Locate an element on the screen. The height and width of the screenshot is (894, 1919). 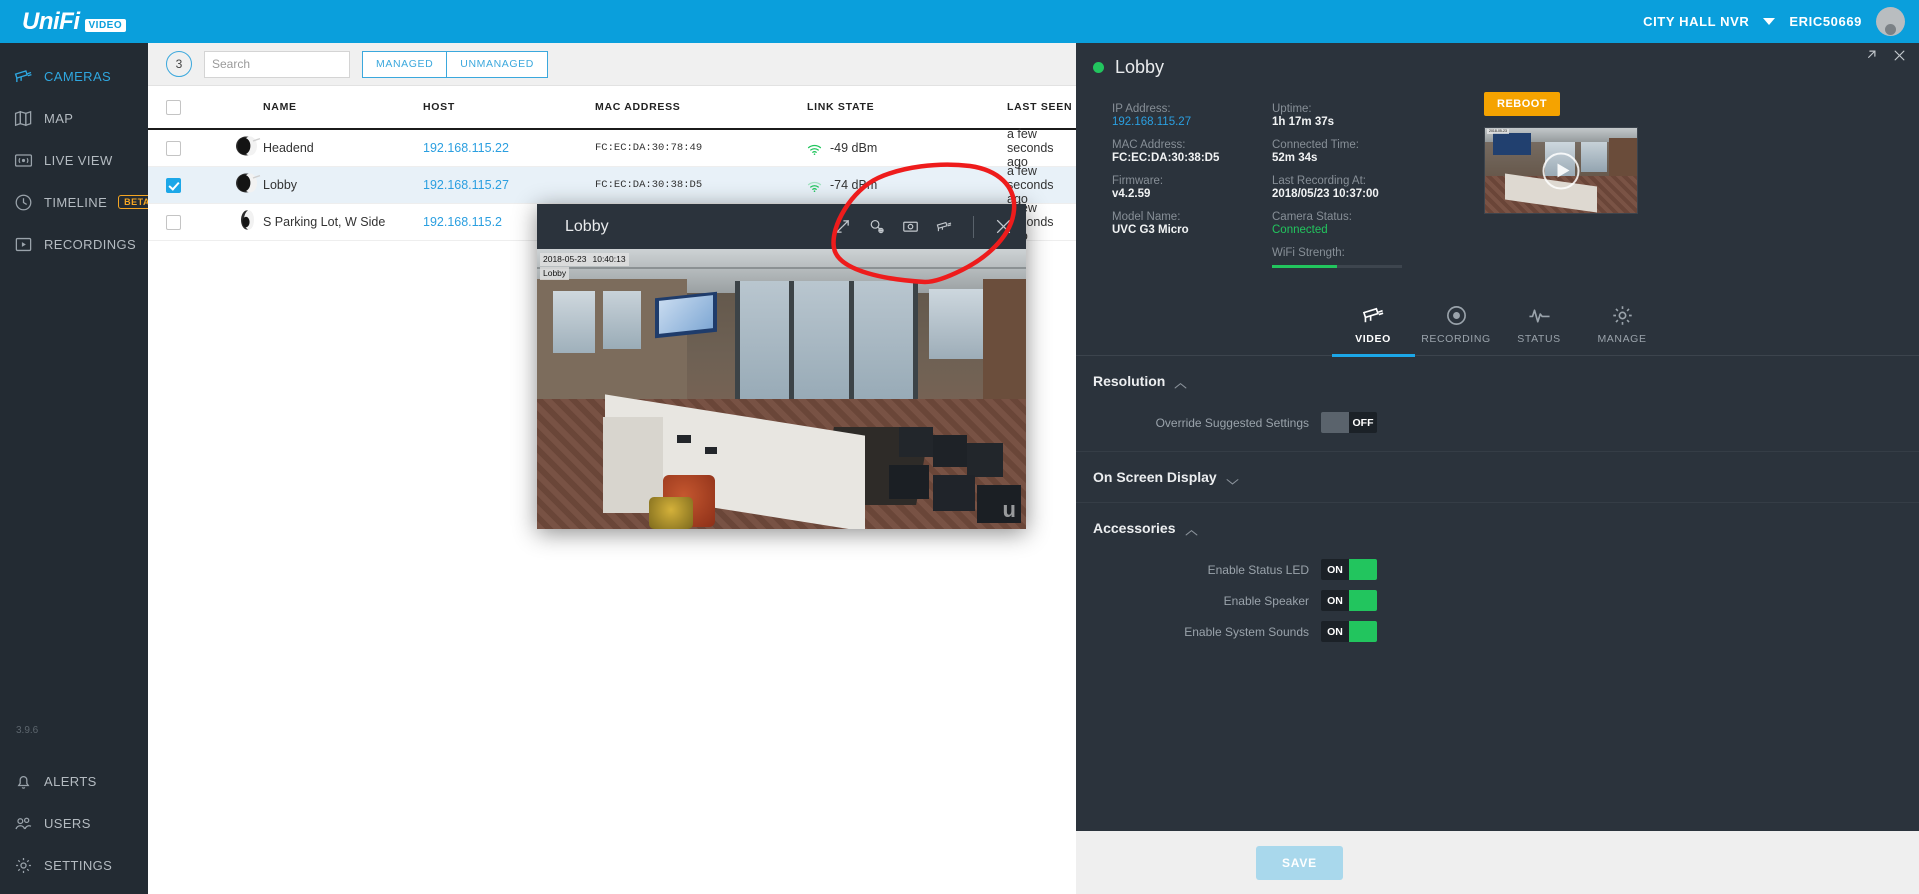
ip-address-value: 192.168.115.27 is located at coordinates (1192, 122).